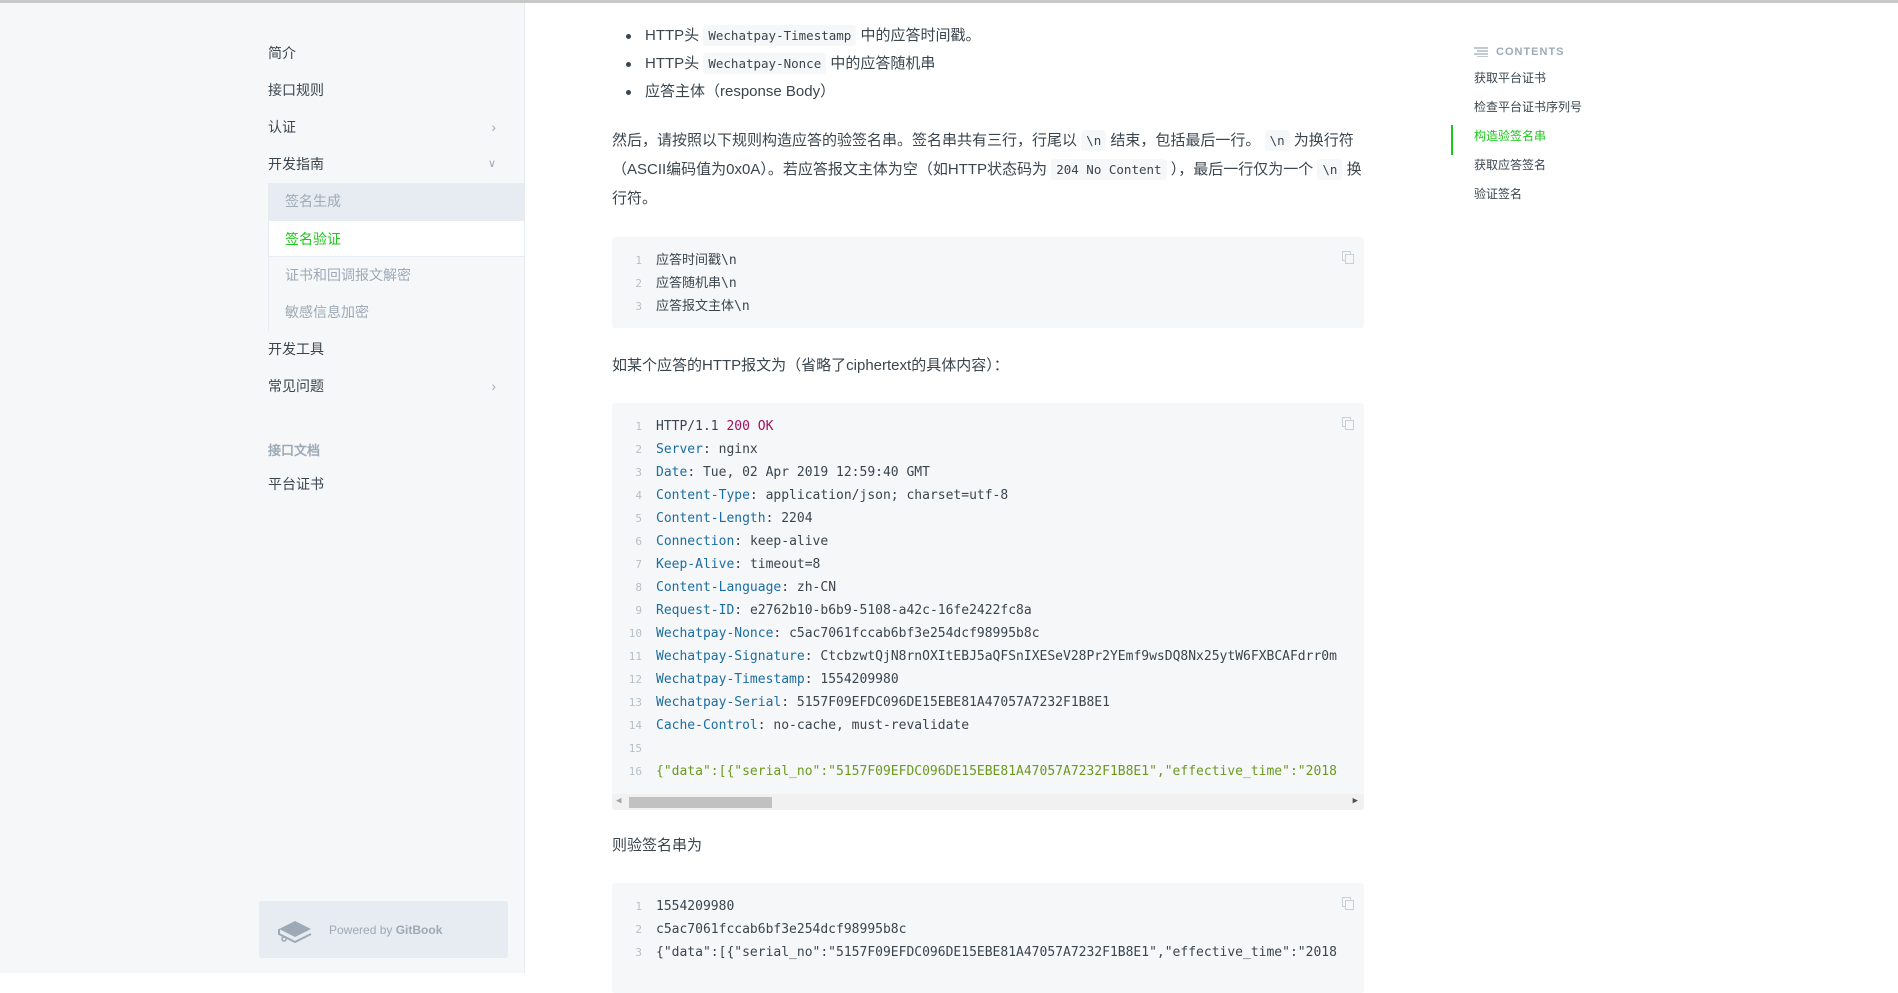  What do you see at coordinates (988, 306) in the screenshot?
I see `code-line: 3 应答报文主体\n` at bounding box center [988, 306].